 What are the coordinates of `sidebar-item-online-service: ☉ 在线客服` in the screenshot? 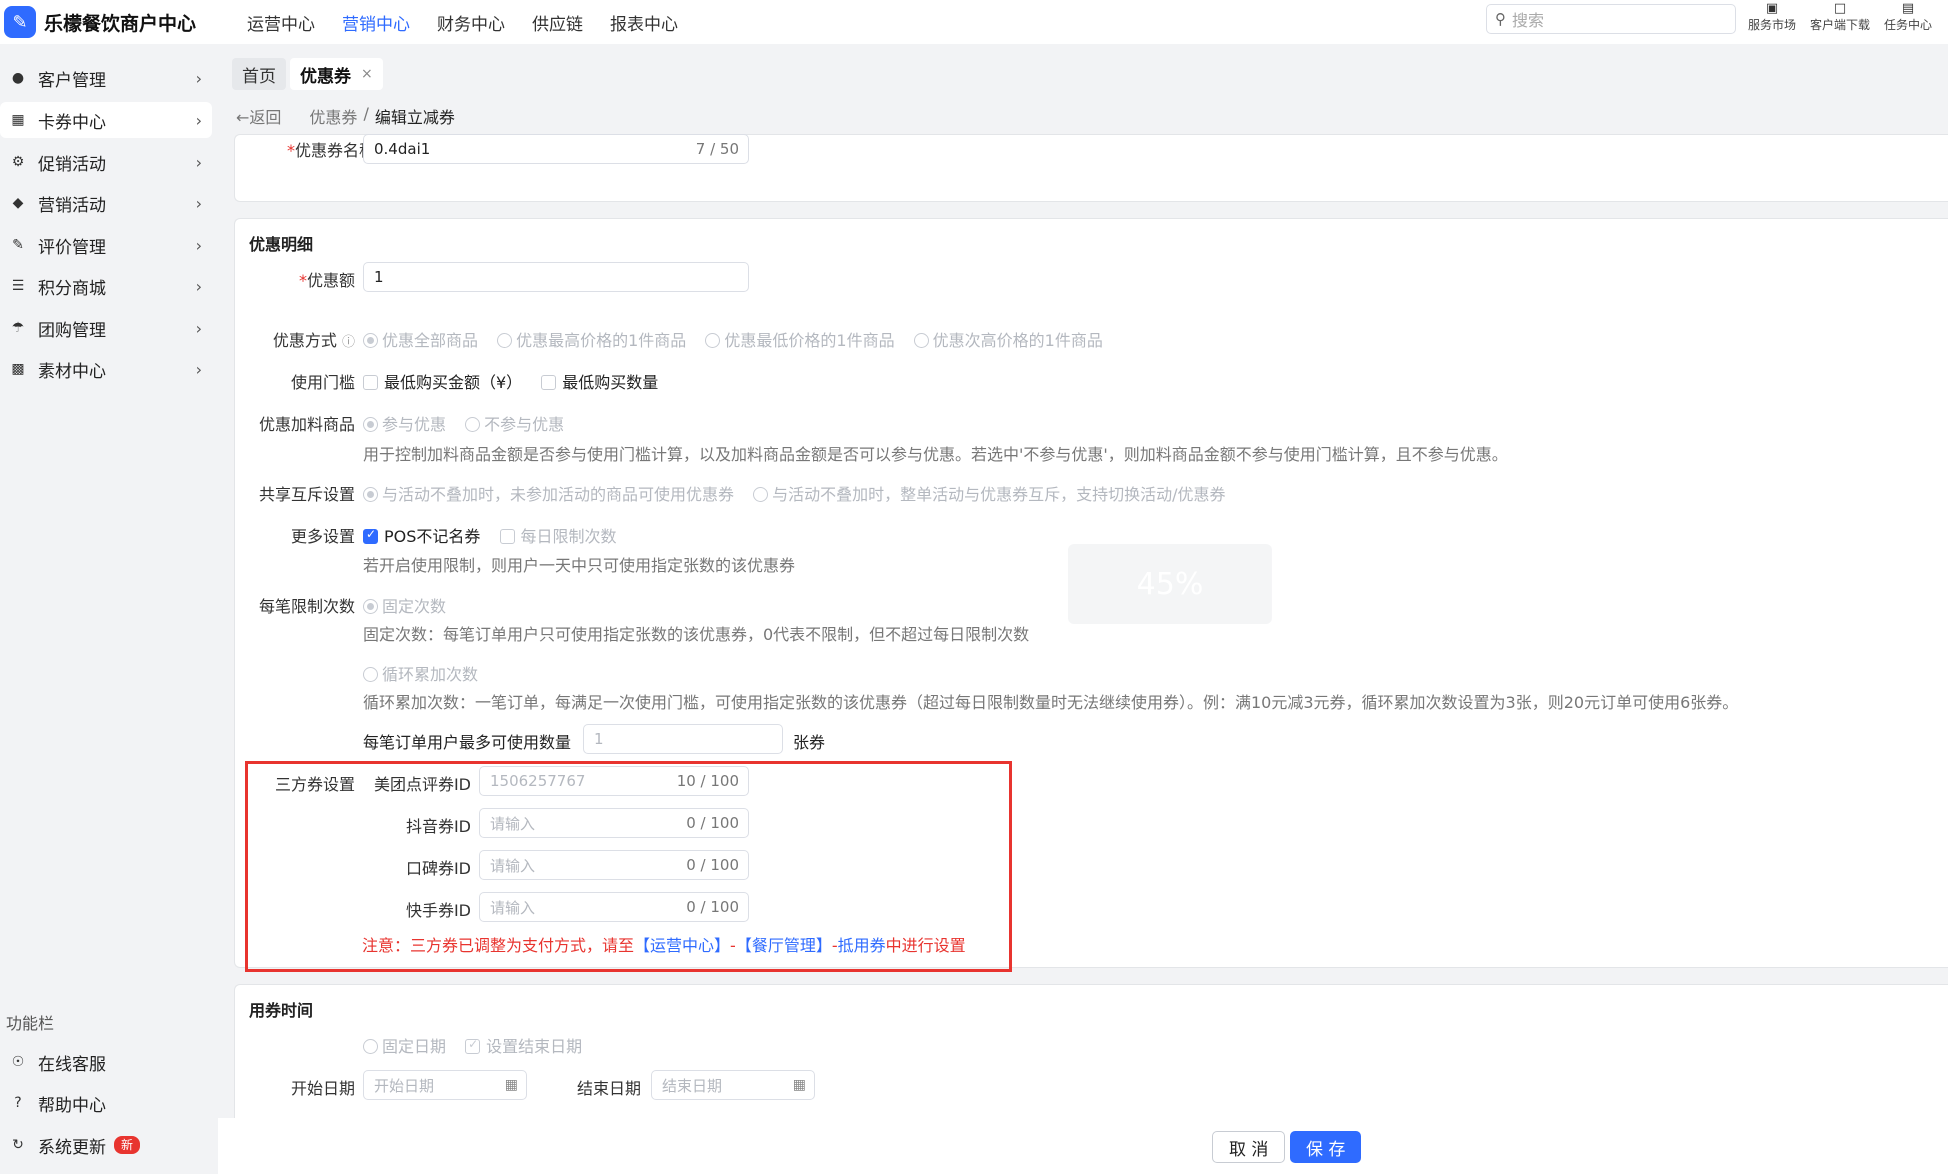 It's located at (106, 1062).